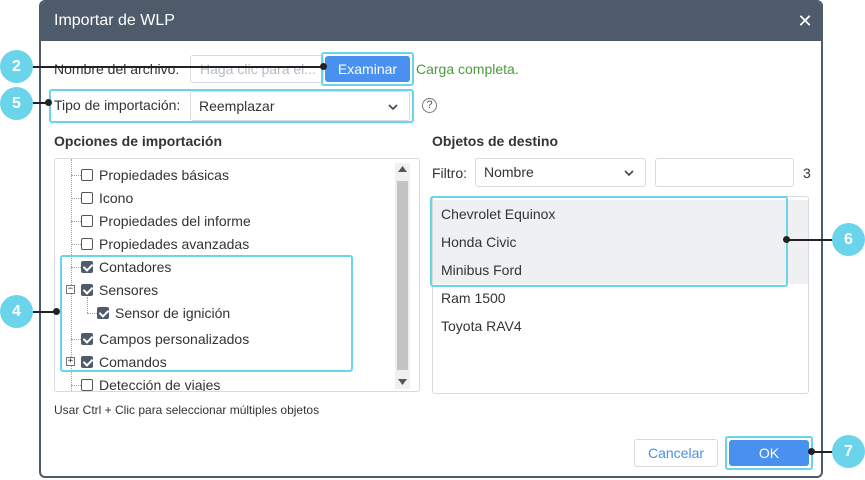 This screenshot has height=480, width=865. What do you see at coordinates (175, 221) in the screenshot?
I see `tree-item-label: Propiedades del informe` at bounding box center [175, 221].